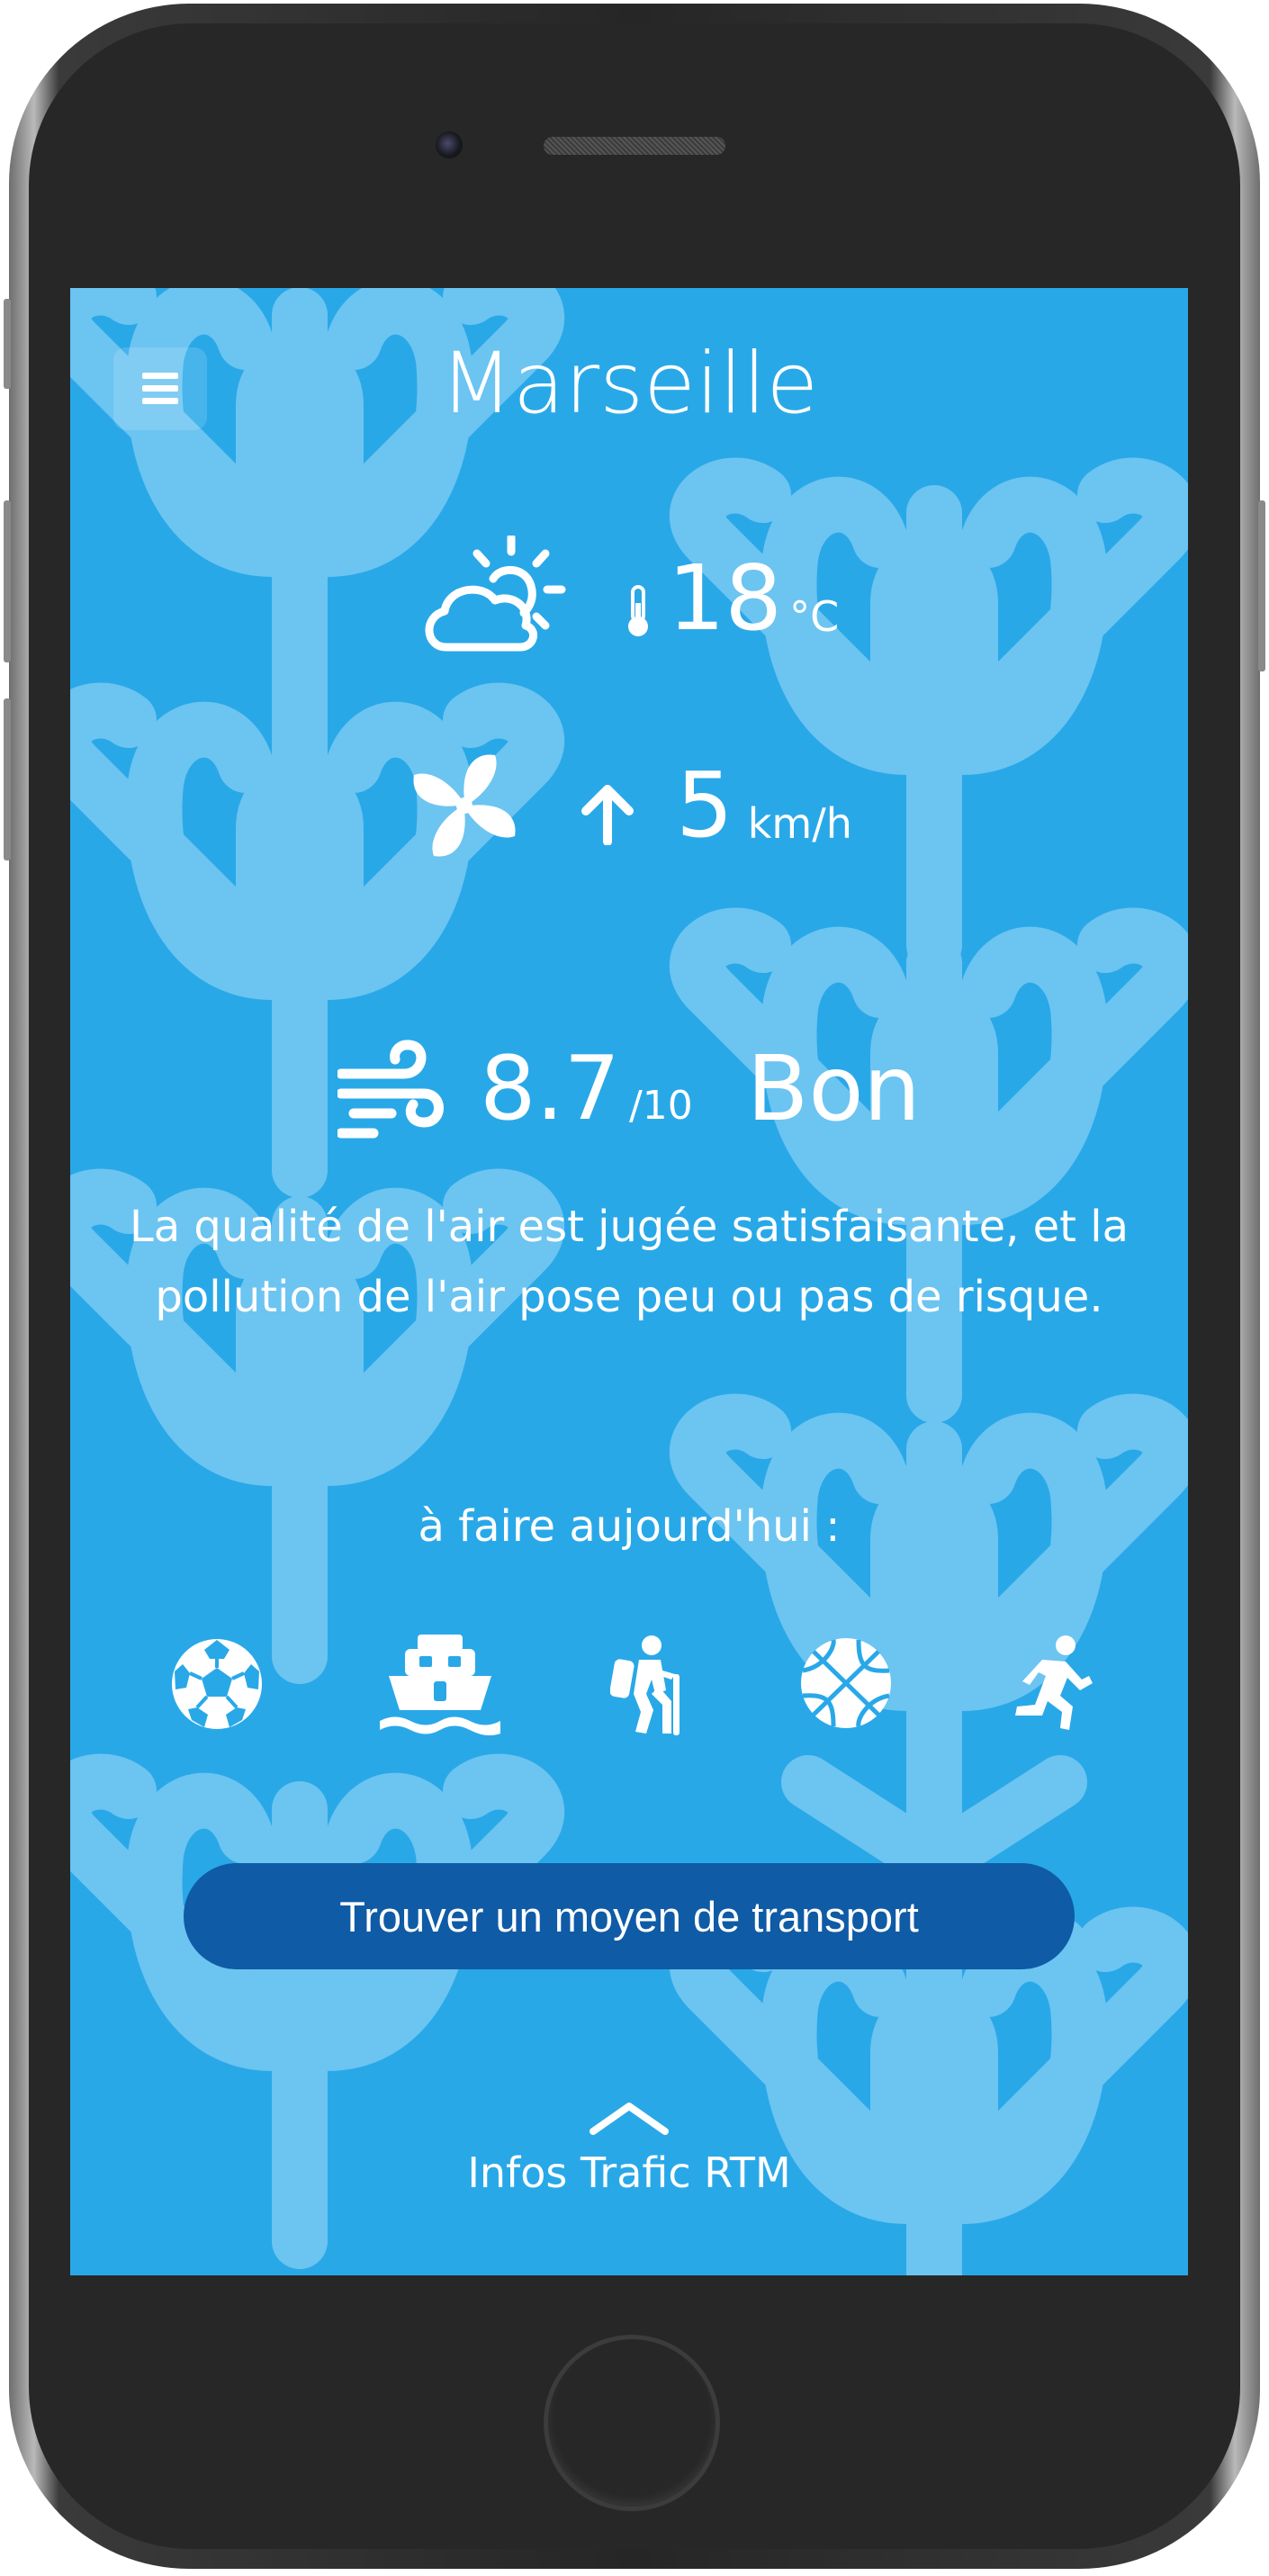 The height and width of the screenshot is (2576, 1269). What do you see at coordinates (550, 1089) in the screenshot?
I see `air-quality-score: 8.7` at bounding box center [550, 1089].